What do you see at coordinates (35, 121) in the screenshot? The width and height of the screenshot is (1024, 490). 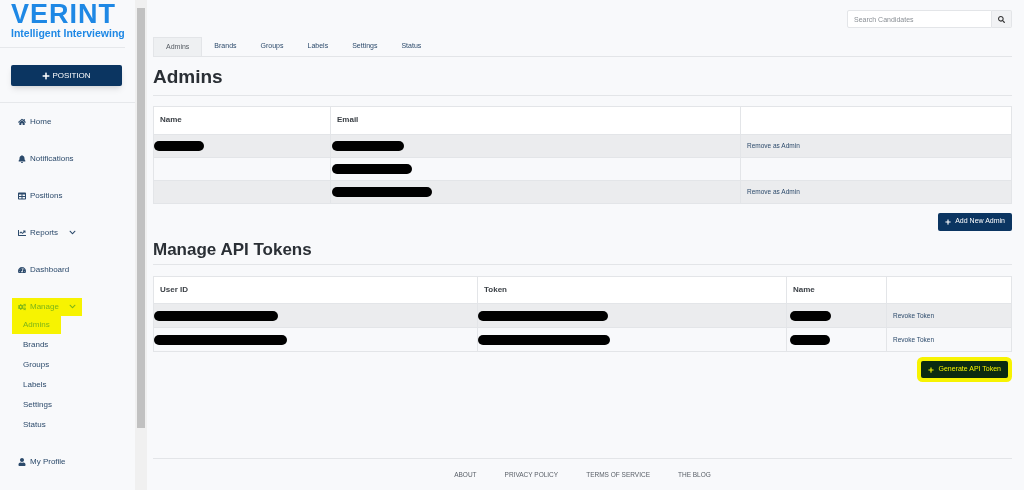 I see `nav-item: Home` at bounding box center [35, 121].